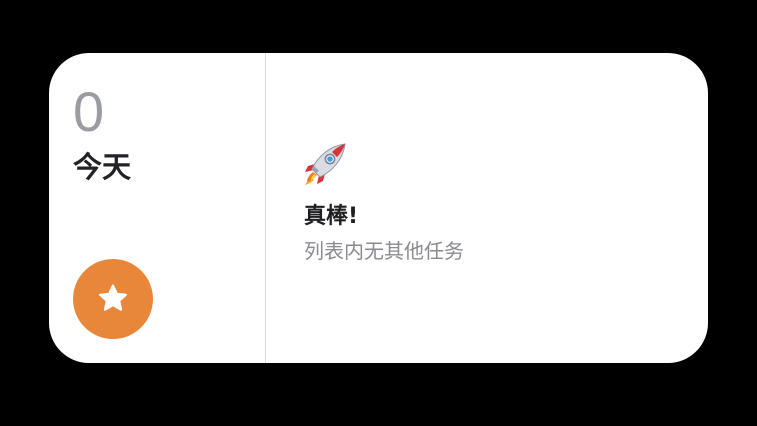 The height and width of the screenshot is (426, 757). I want to click on star-list-button, so click(113, 299).